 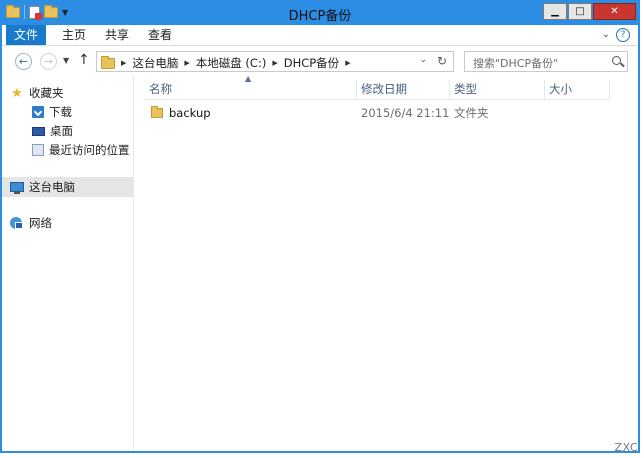 I want to click on tab-home: 主页, so click(x=74, y=35).